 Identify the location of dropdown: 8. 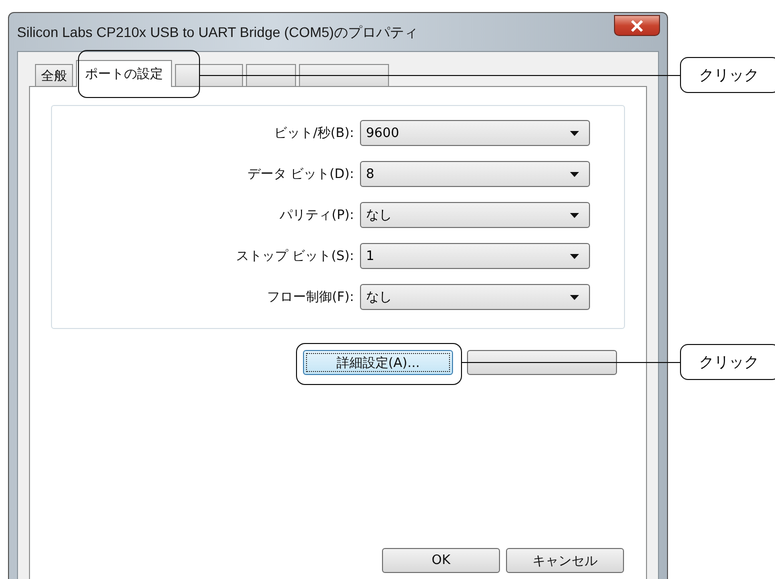
(475, 174).